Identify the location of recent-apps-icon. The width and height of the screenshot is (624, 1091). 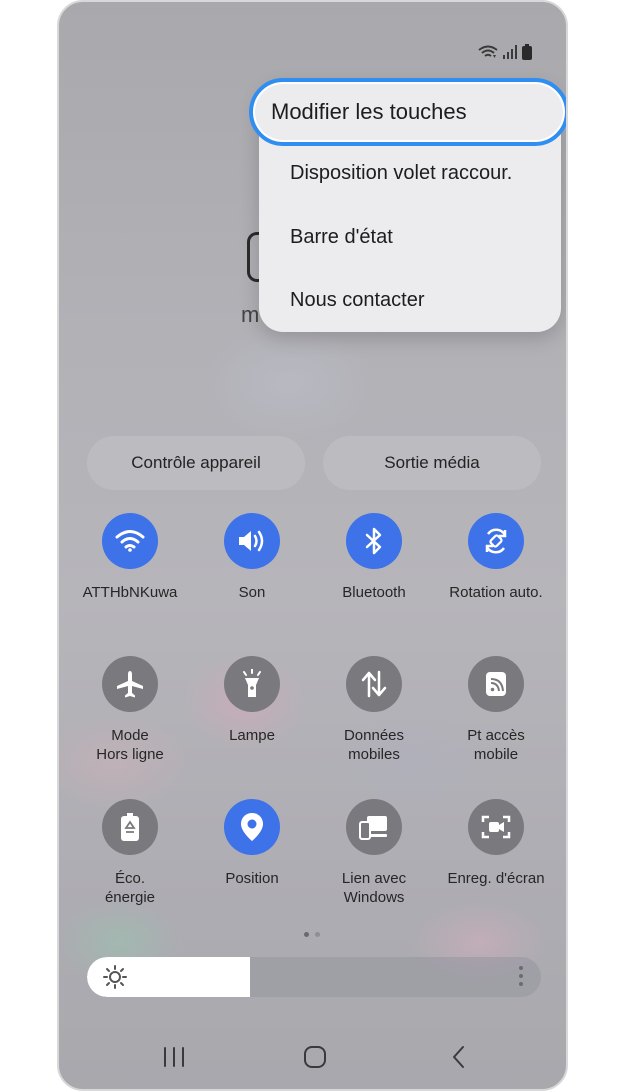
(174, 1057).